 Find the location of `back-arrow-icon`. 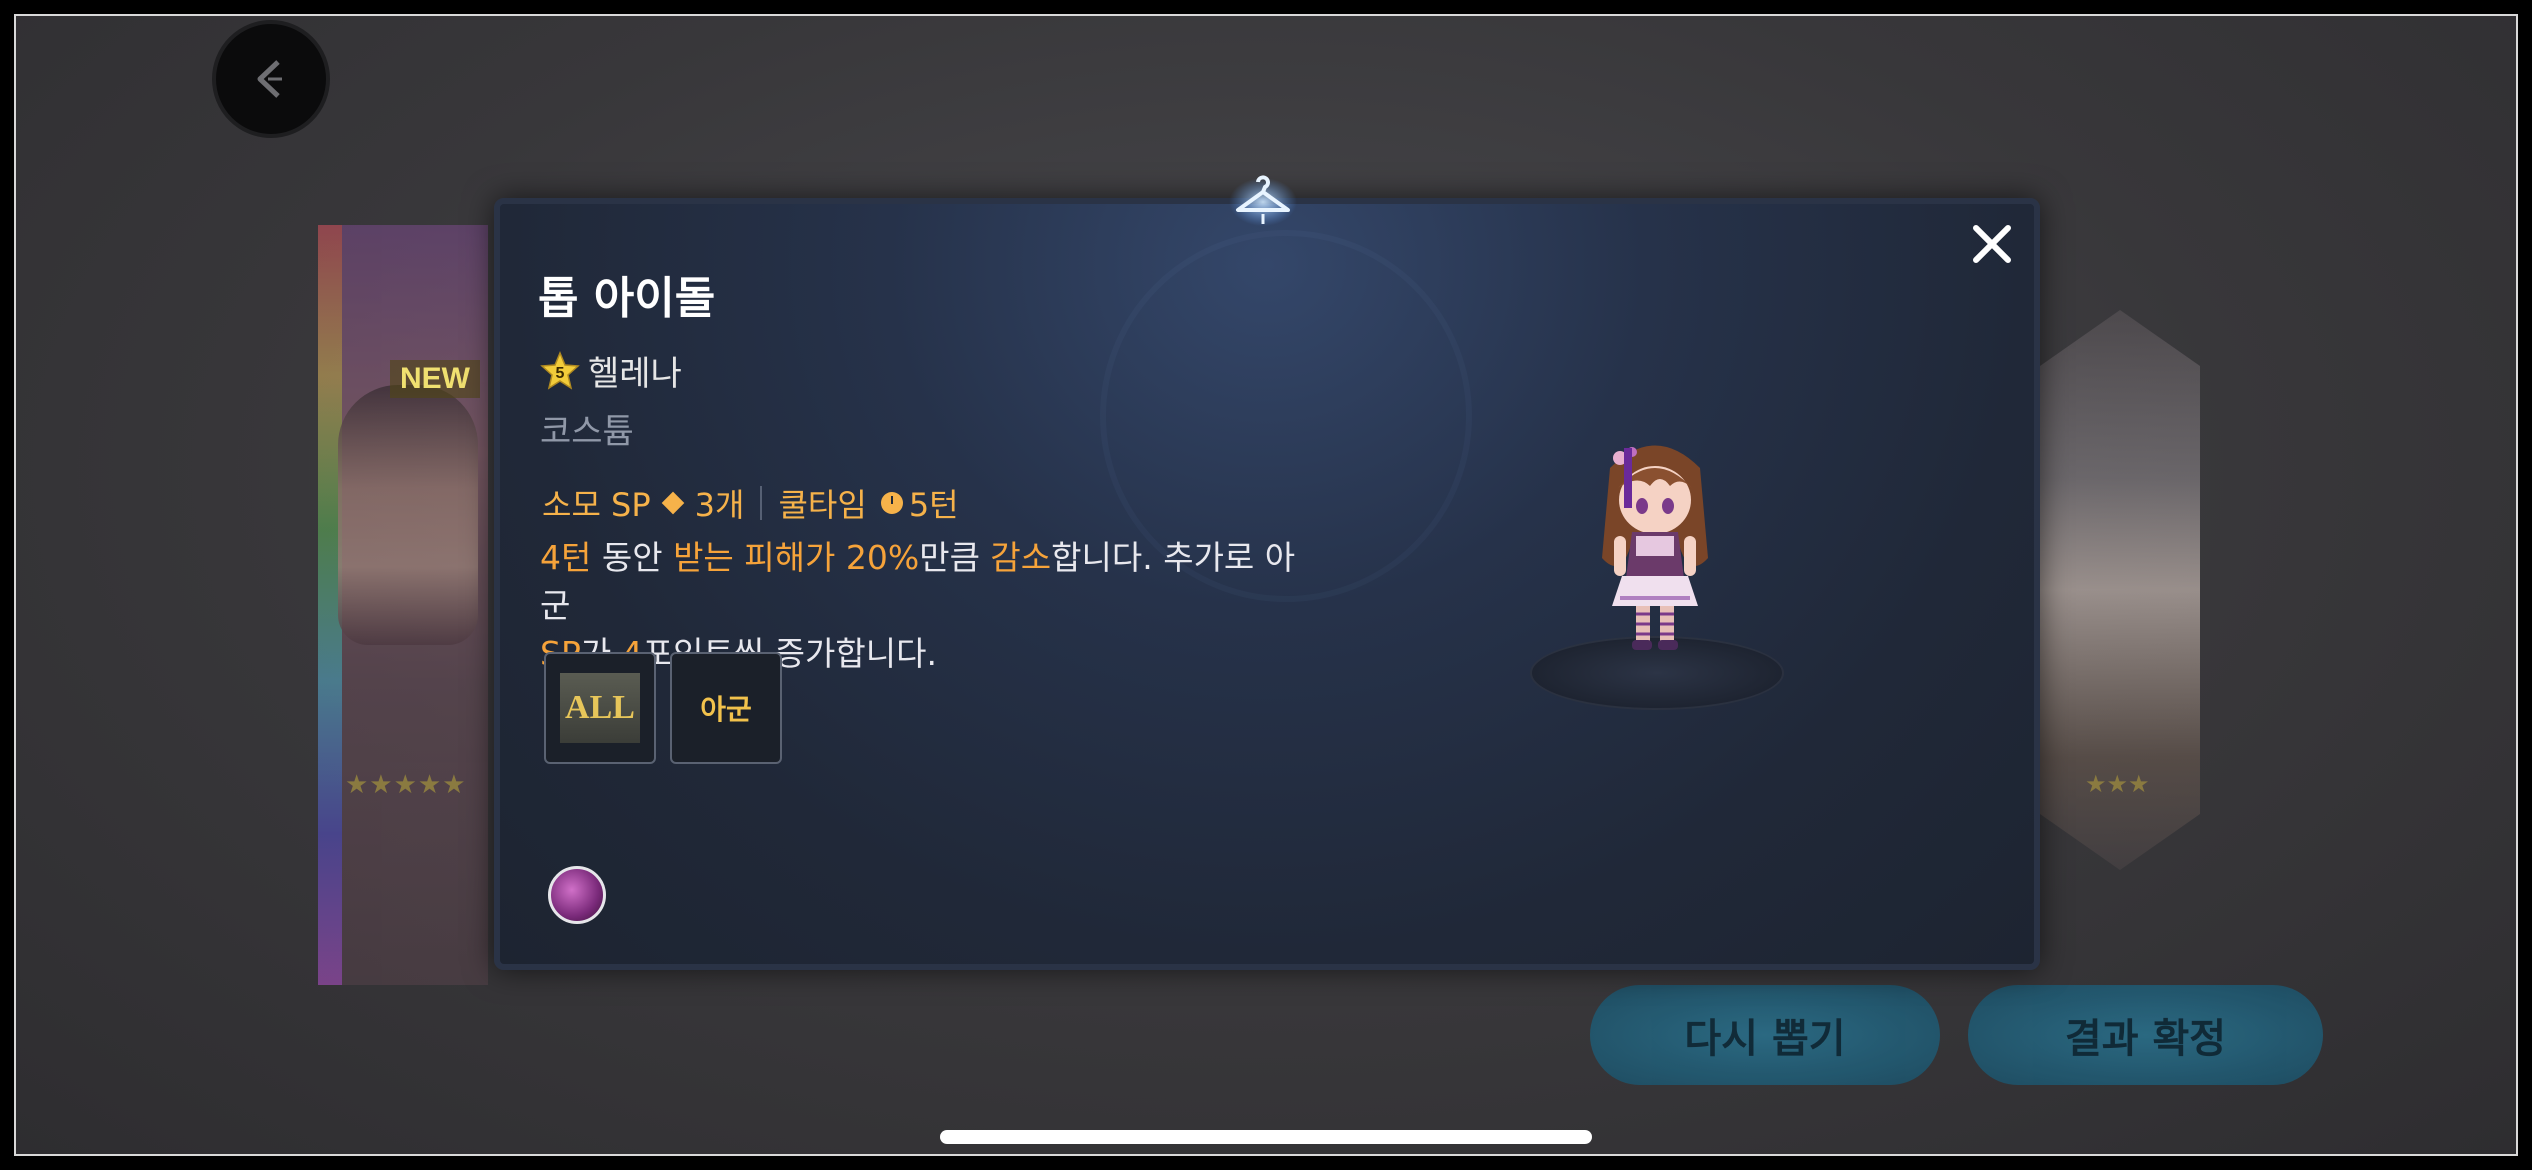

back-arrow-icon is located at coordinates (269, 79).